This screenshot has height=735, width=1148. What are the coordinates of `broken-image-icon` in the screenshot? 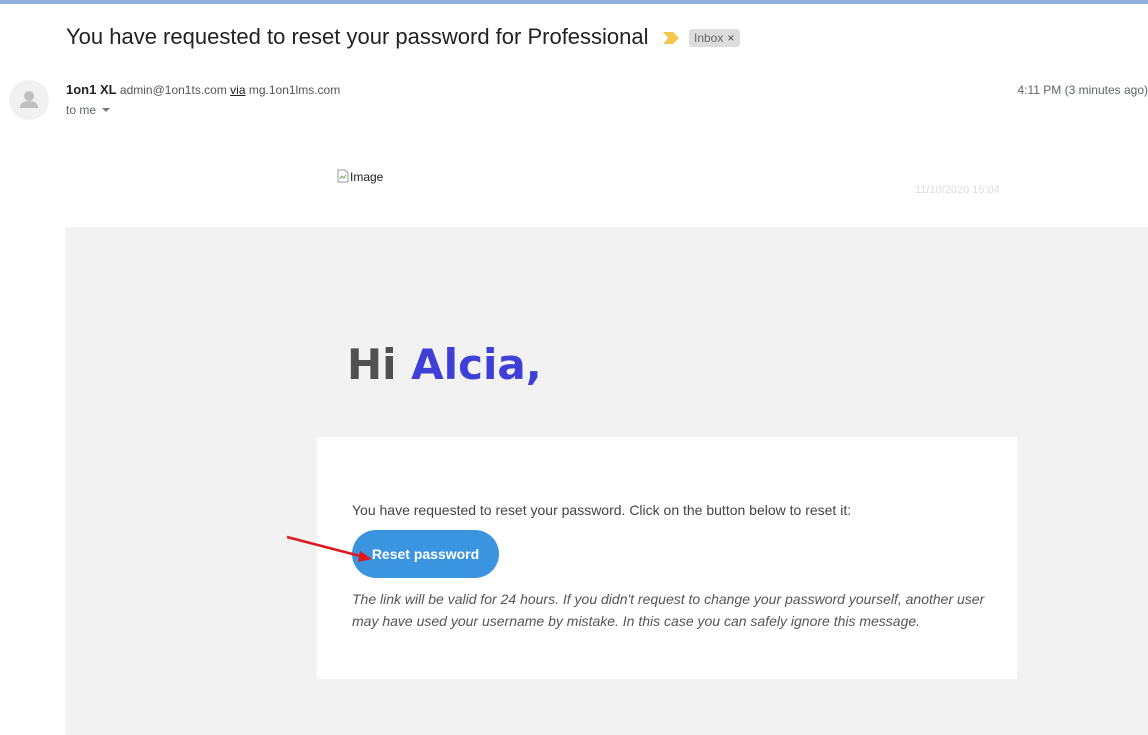 It's located at (343, 176).